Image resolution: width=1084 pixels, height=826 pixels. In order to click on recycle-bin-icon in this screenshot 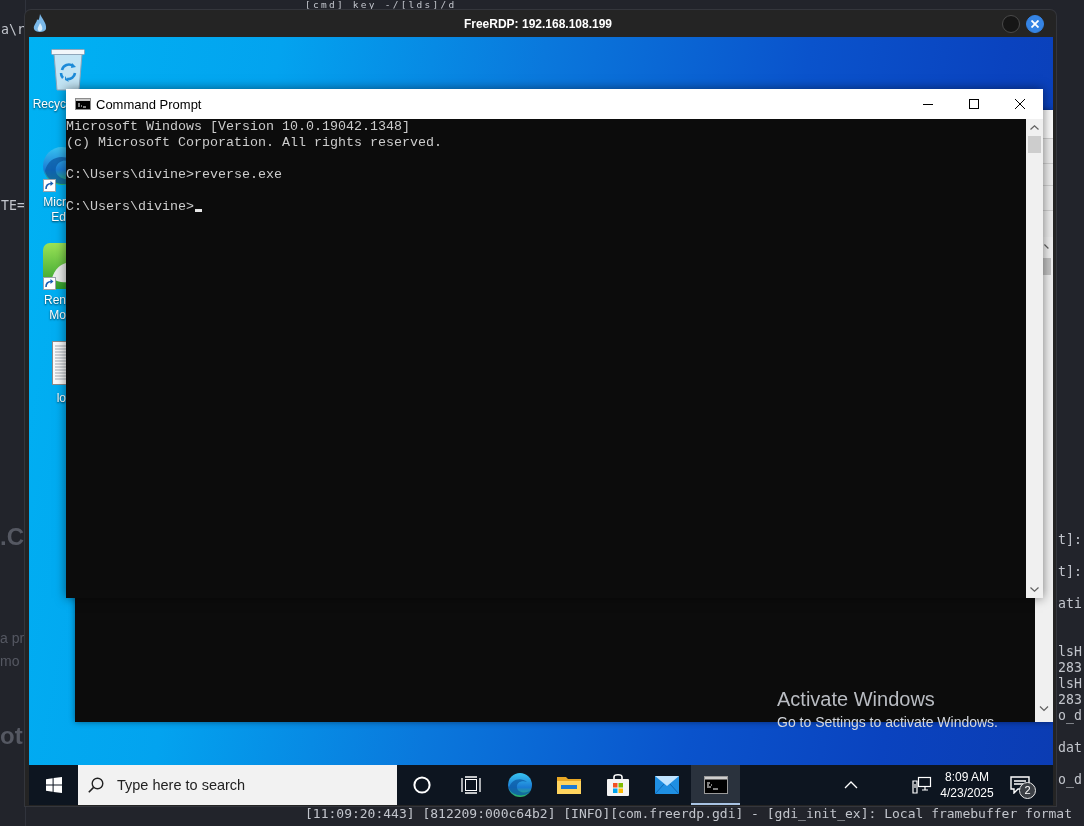, I will do `click(68, 69)`.